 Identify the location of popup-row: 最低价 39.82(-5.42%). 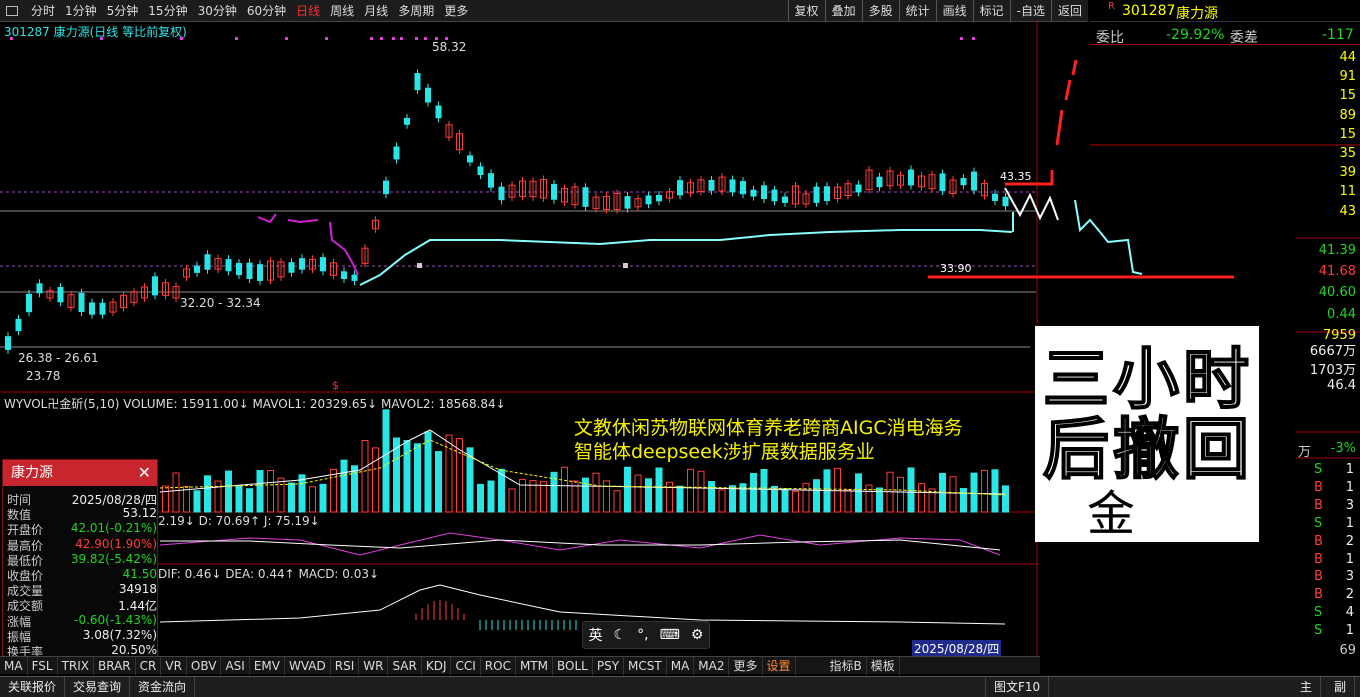
(82, 560).